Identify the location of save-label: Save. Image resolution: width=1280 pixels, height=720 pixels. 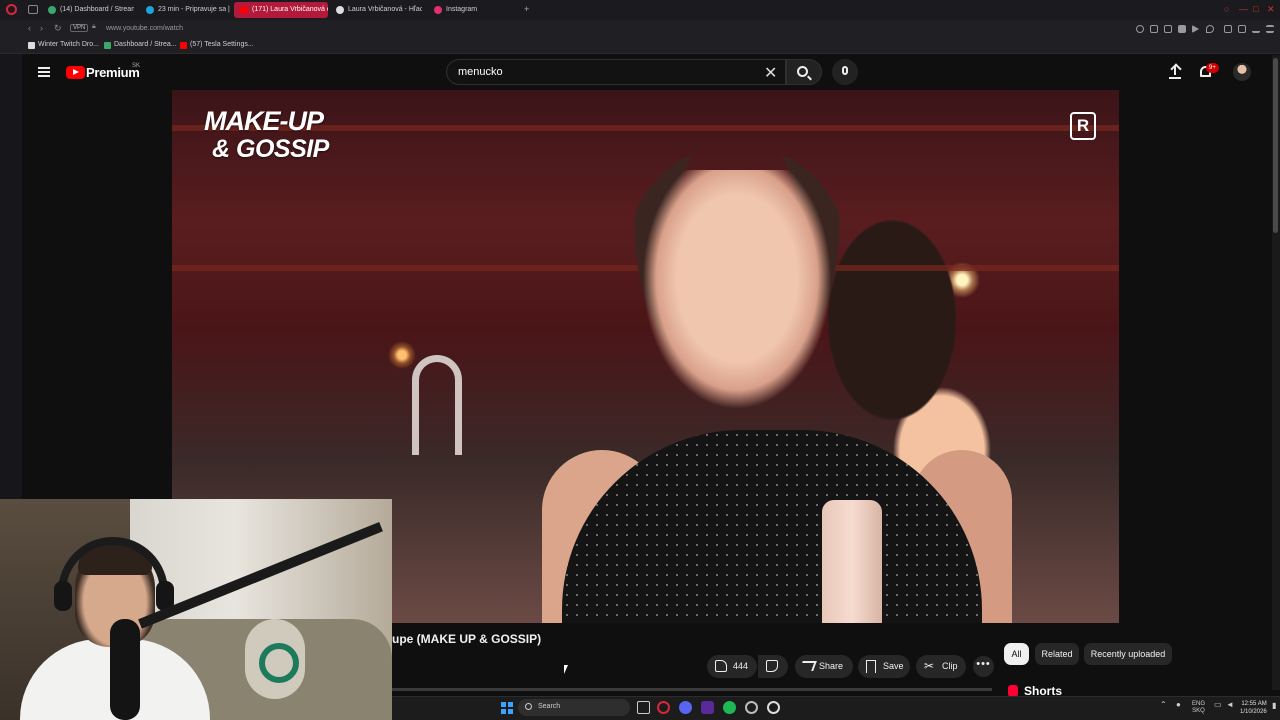
(893, 666).